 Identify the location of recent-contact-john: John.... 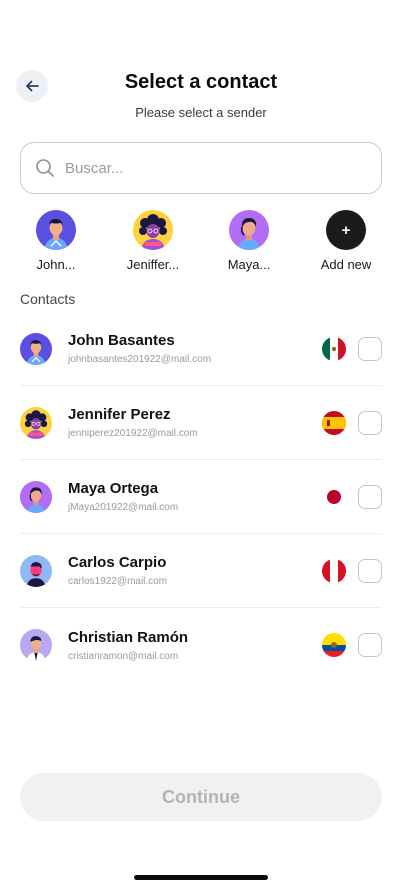
(56, 241).